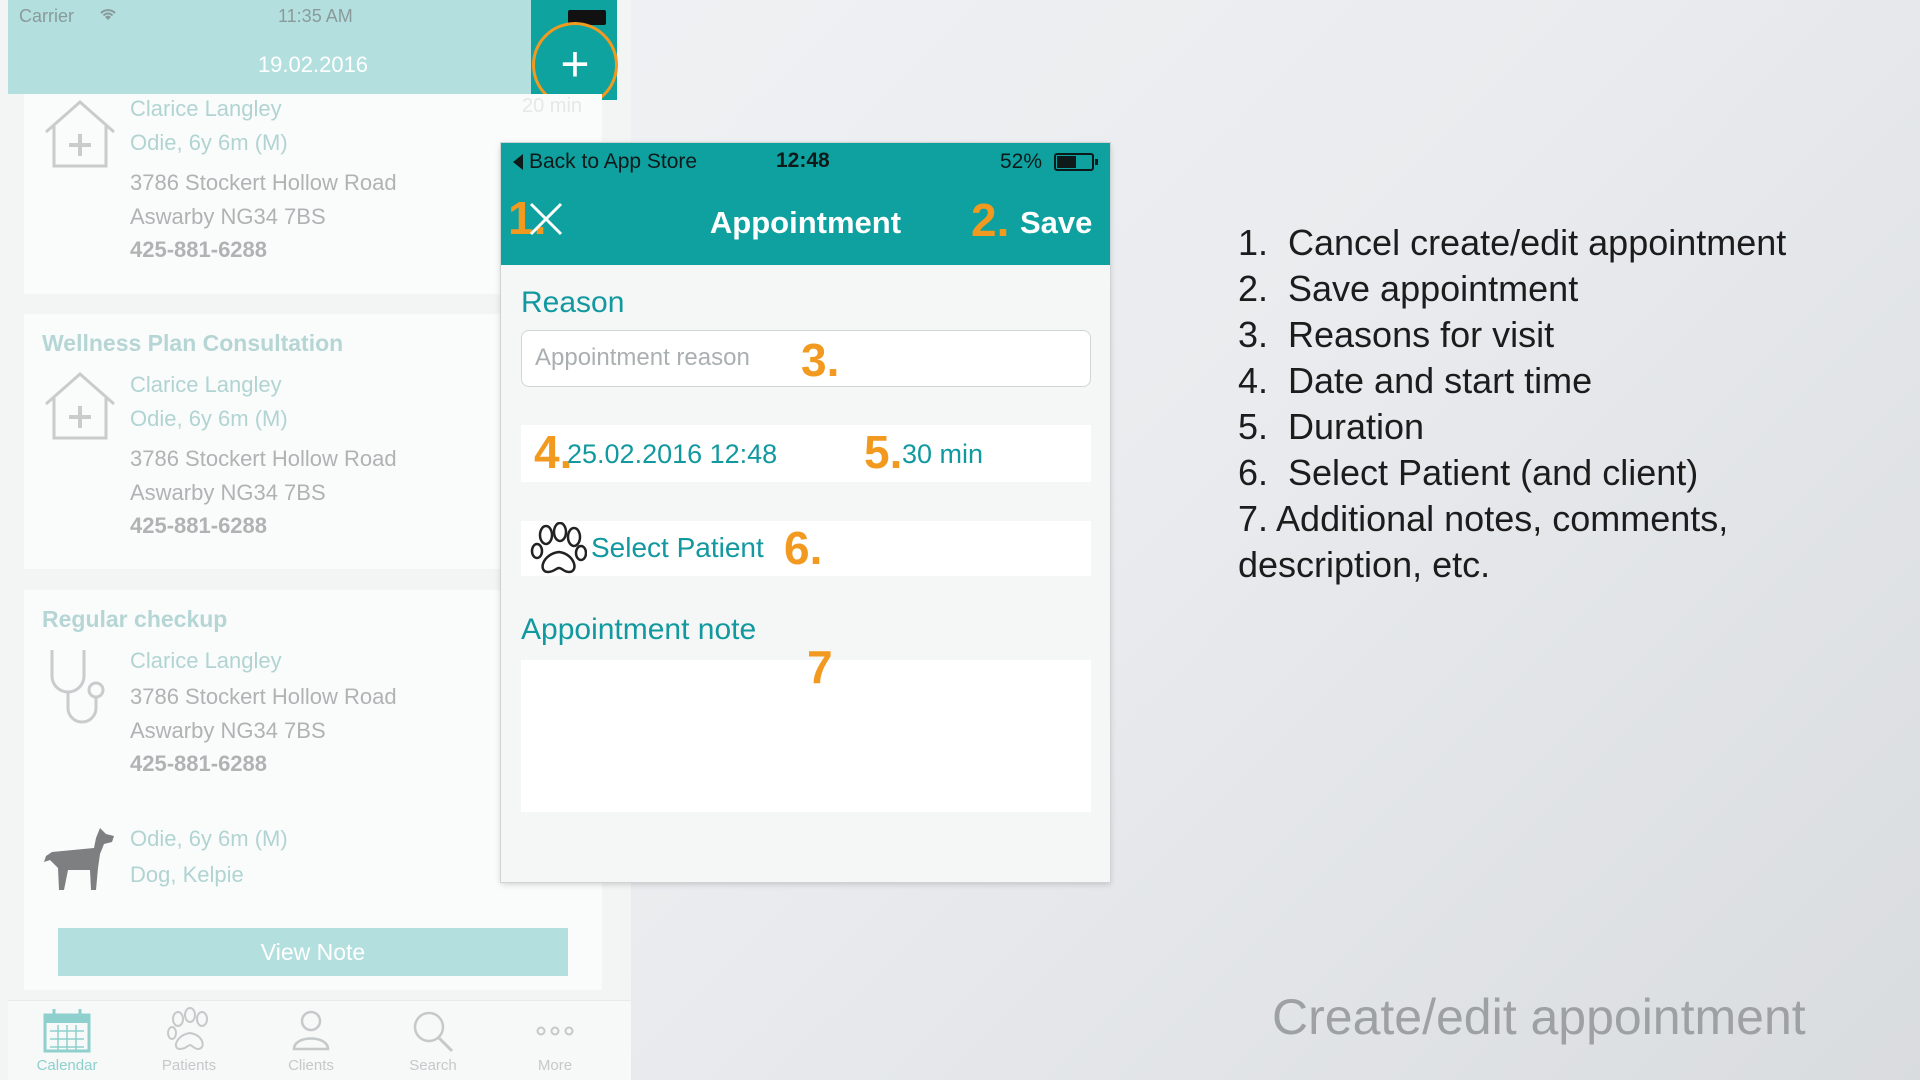  Describe the element at coordinates (555, 1065) in the screenshot. I see `tab-label: More` at that location.